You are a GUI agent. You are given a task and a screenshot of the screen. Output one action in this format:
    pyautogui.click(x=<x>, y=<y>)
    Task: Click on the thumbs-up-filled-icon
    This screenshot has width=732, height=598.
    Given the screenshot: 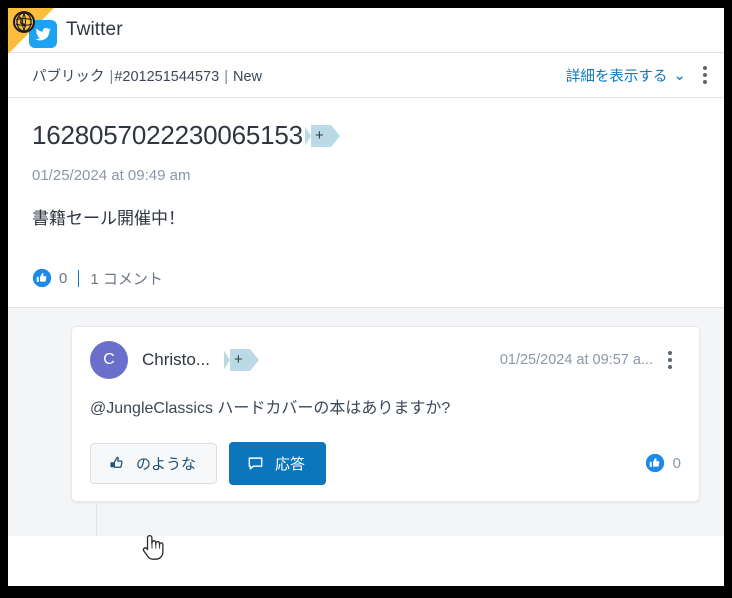 What is the action you would take?
    pyautogui.click(x=42, y=278)
    